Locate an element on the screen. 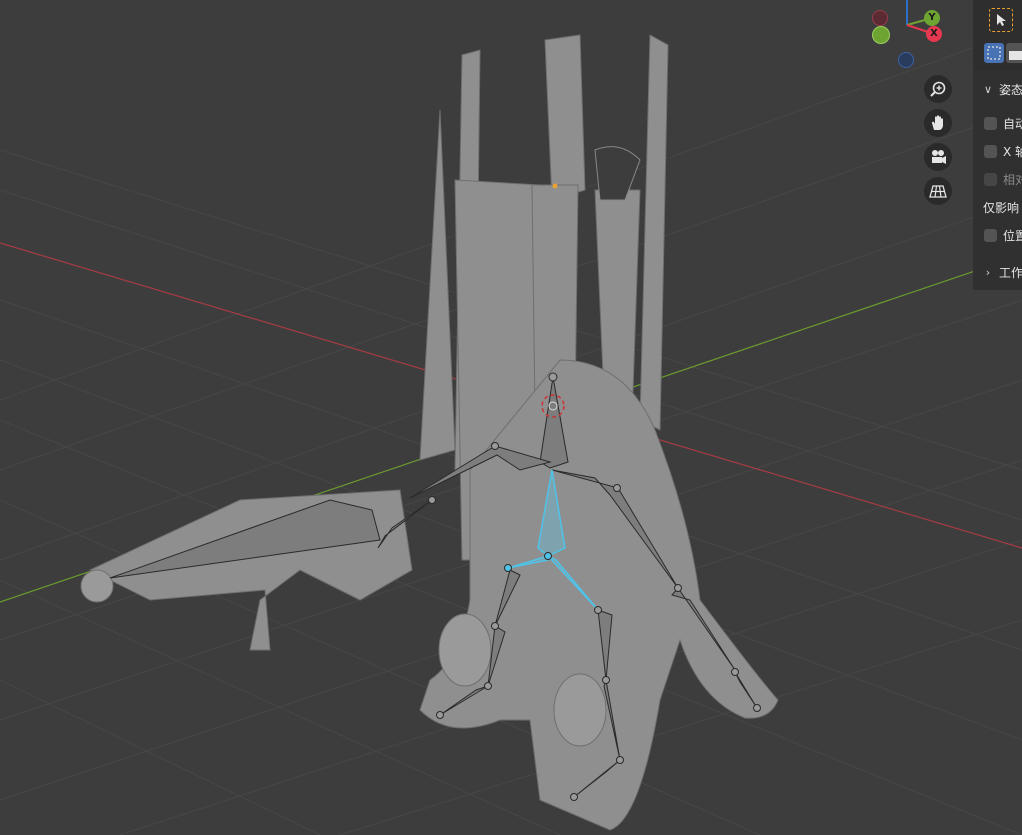 This screenshot has width=1022, height=835. relative-mirror-checkbox is located at coordinates (990, 179).